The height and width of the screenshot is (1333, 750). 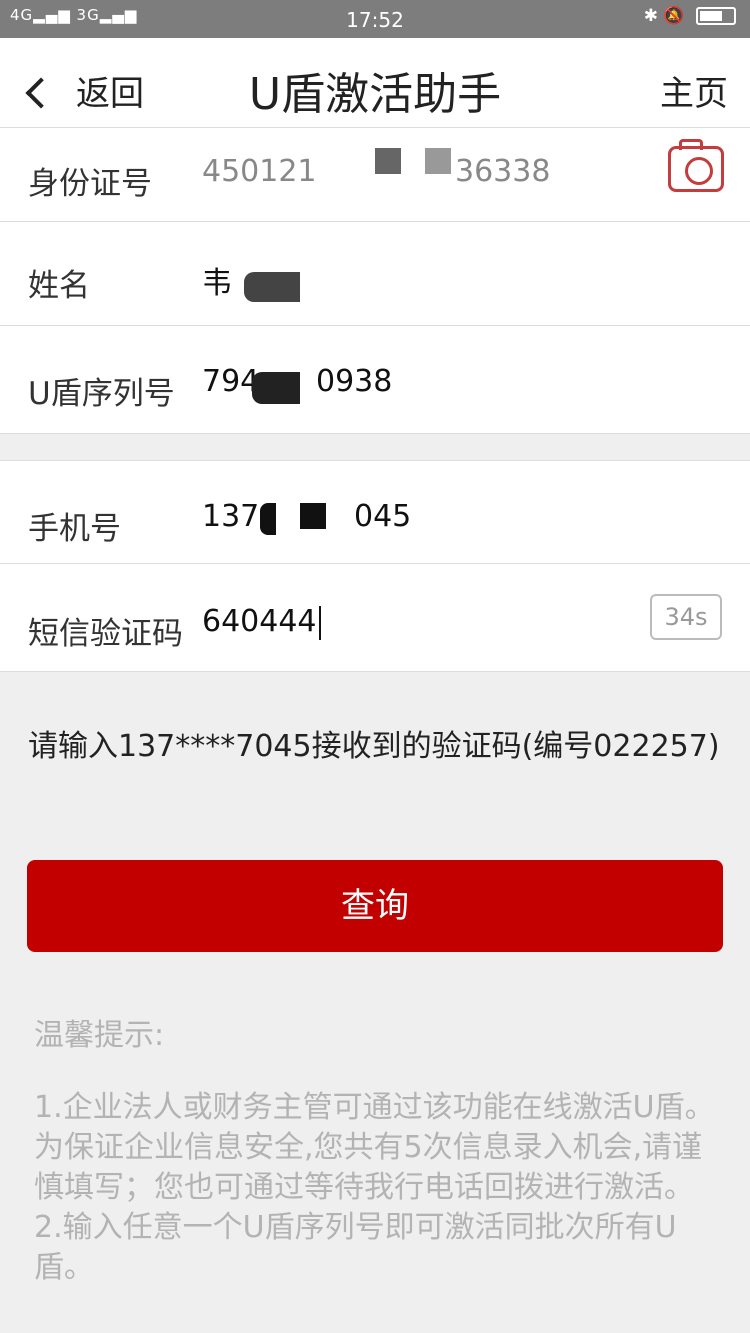 What do you see at coordinates (375, 906) in the screenshot?
I see `query-button: 查询` at bounding box center [375, 906].